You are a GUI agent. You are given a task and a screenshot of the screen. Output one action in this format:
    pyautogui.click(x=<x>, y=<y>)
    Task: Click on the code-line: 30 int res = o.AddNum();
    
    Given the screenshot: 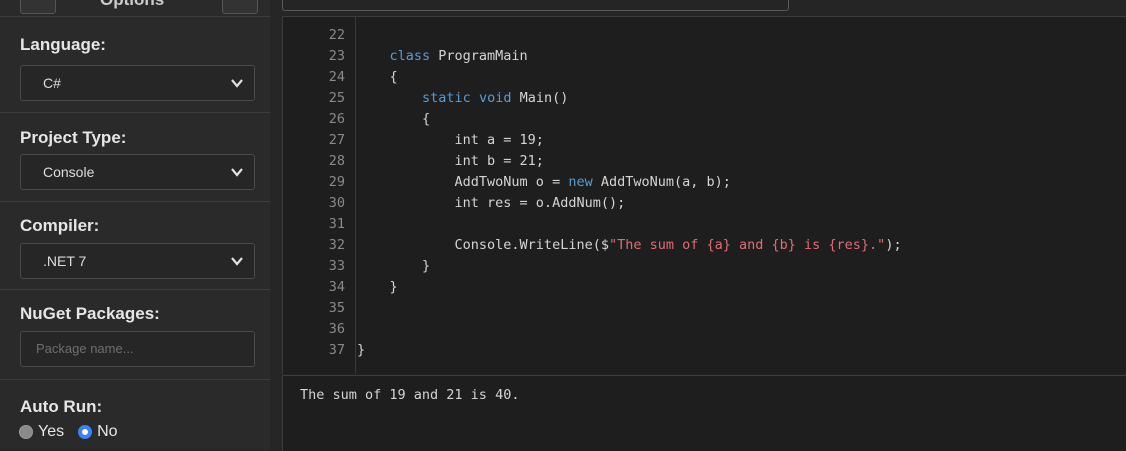 What is the action you would take?
    pyautogui.click(x=704, y=203)
    